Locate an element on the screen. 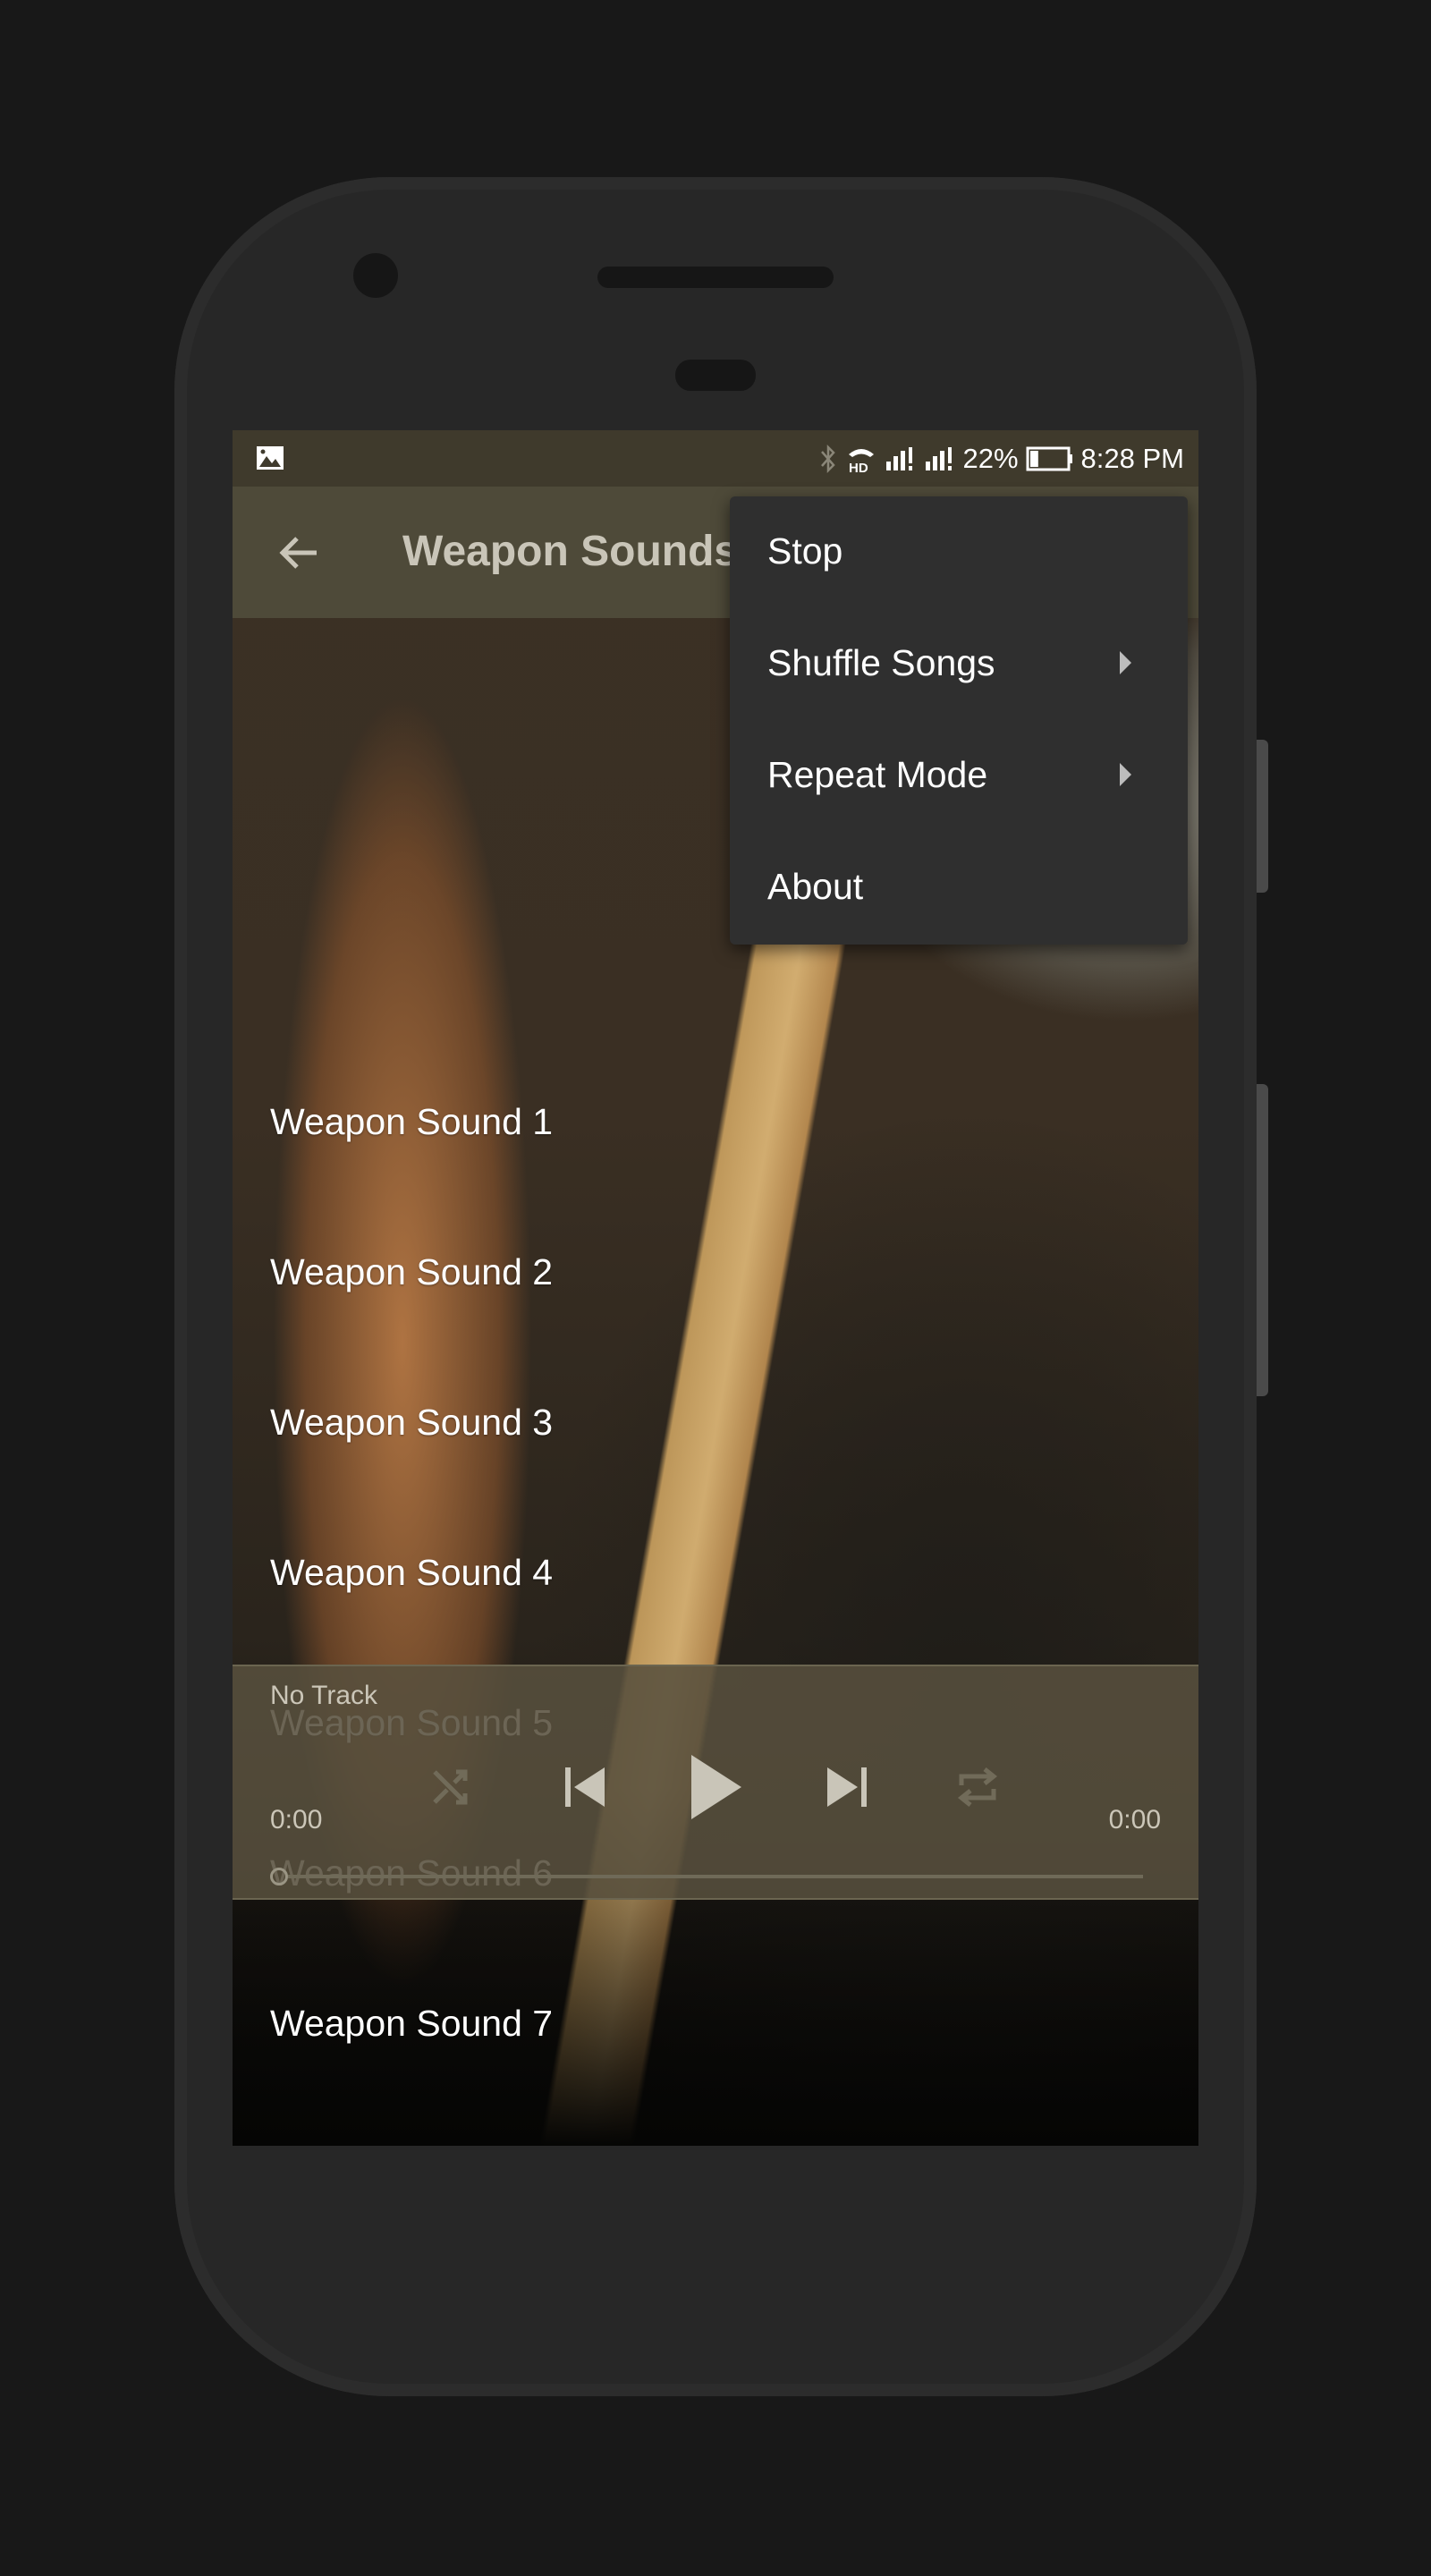 This screenshot has height=2576, width=1431. proximity-sensor is located at coordinates (716, 375).